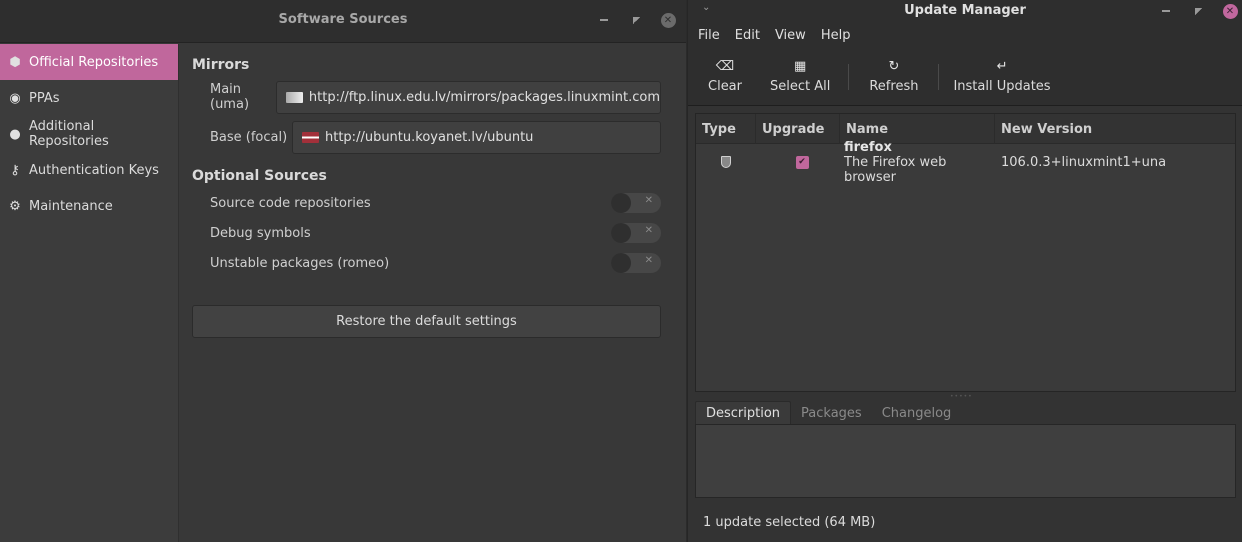  Describe the element at coordinates (798, 129) in the screenshot. I see `column-upgrade: Upgrade` at that location.